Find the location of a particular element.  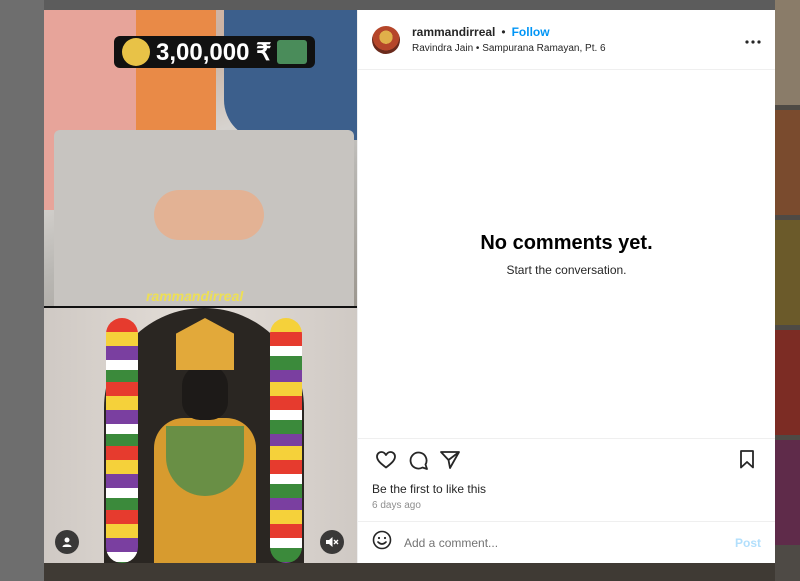

like-button is located at coordinates (386, 460).